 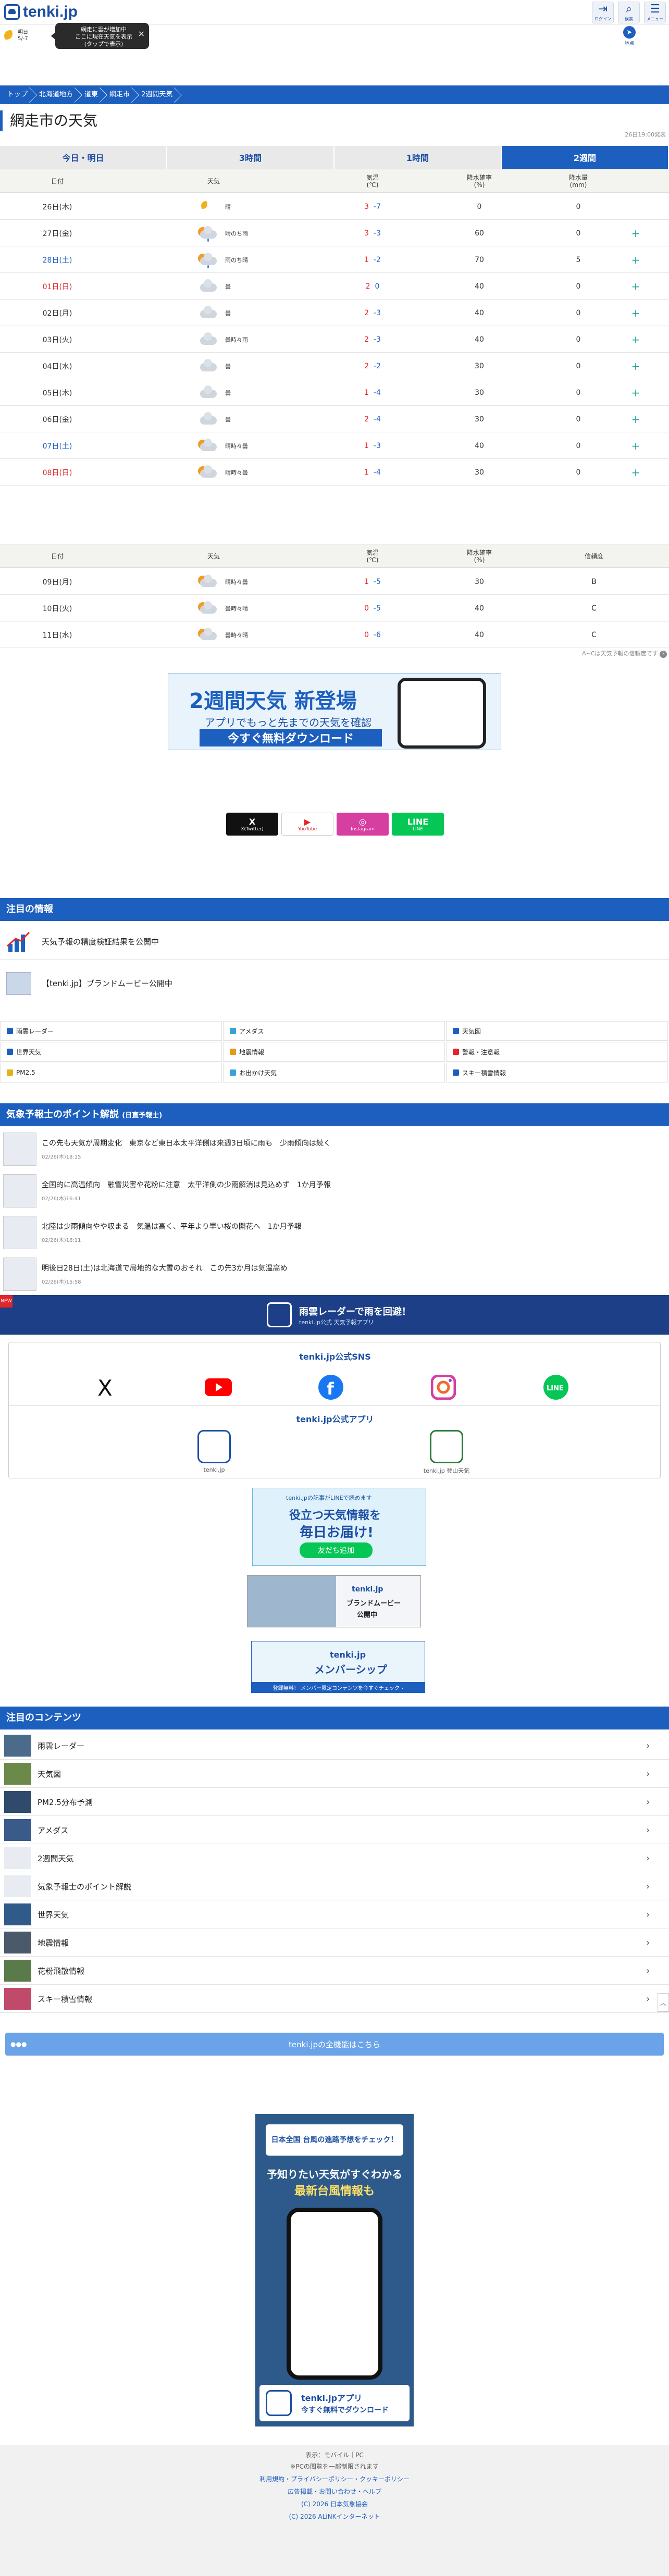 I want to click on table-row: 27日(金) 晴のち雨 3 -3 60 0 +, so click(x=334, y=233).